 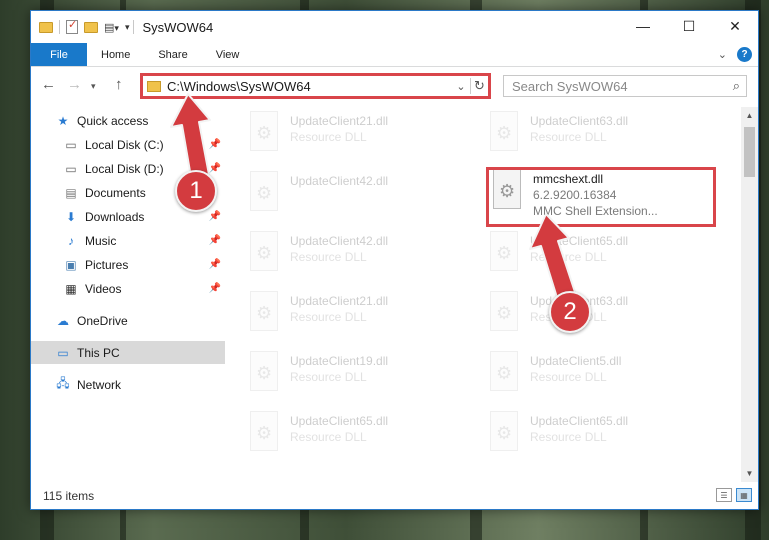 What do you see at coordinates (394, 27) in the screenshot?
I see `title-bar: ▤▾ ▾ SysWOW64 — ☐ ✕` at bounding box center [394, 27].